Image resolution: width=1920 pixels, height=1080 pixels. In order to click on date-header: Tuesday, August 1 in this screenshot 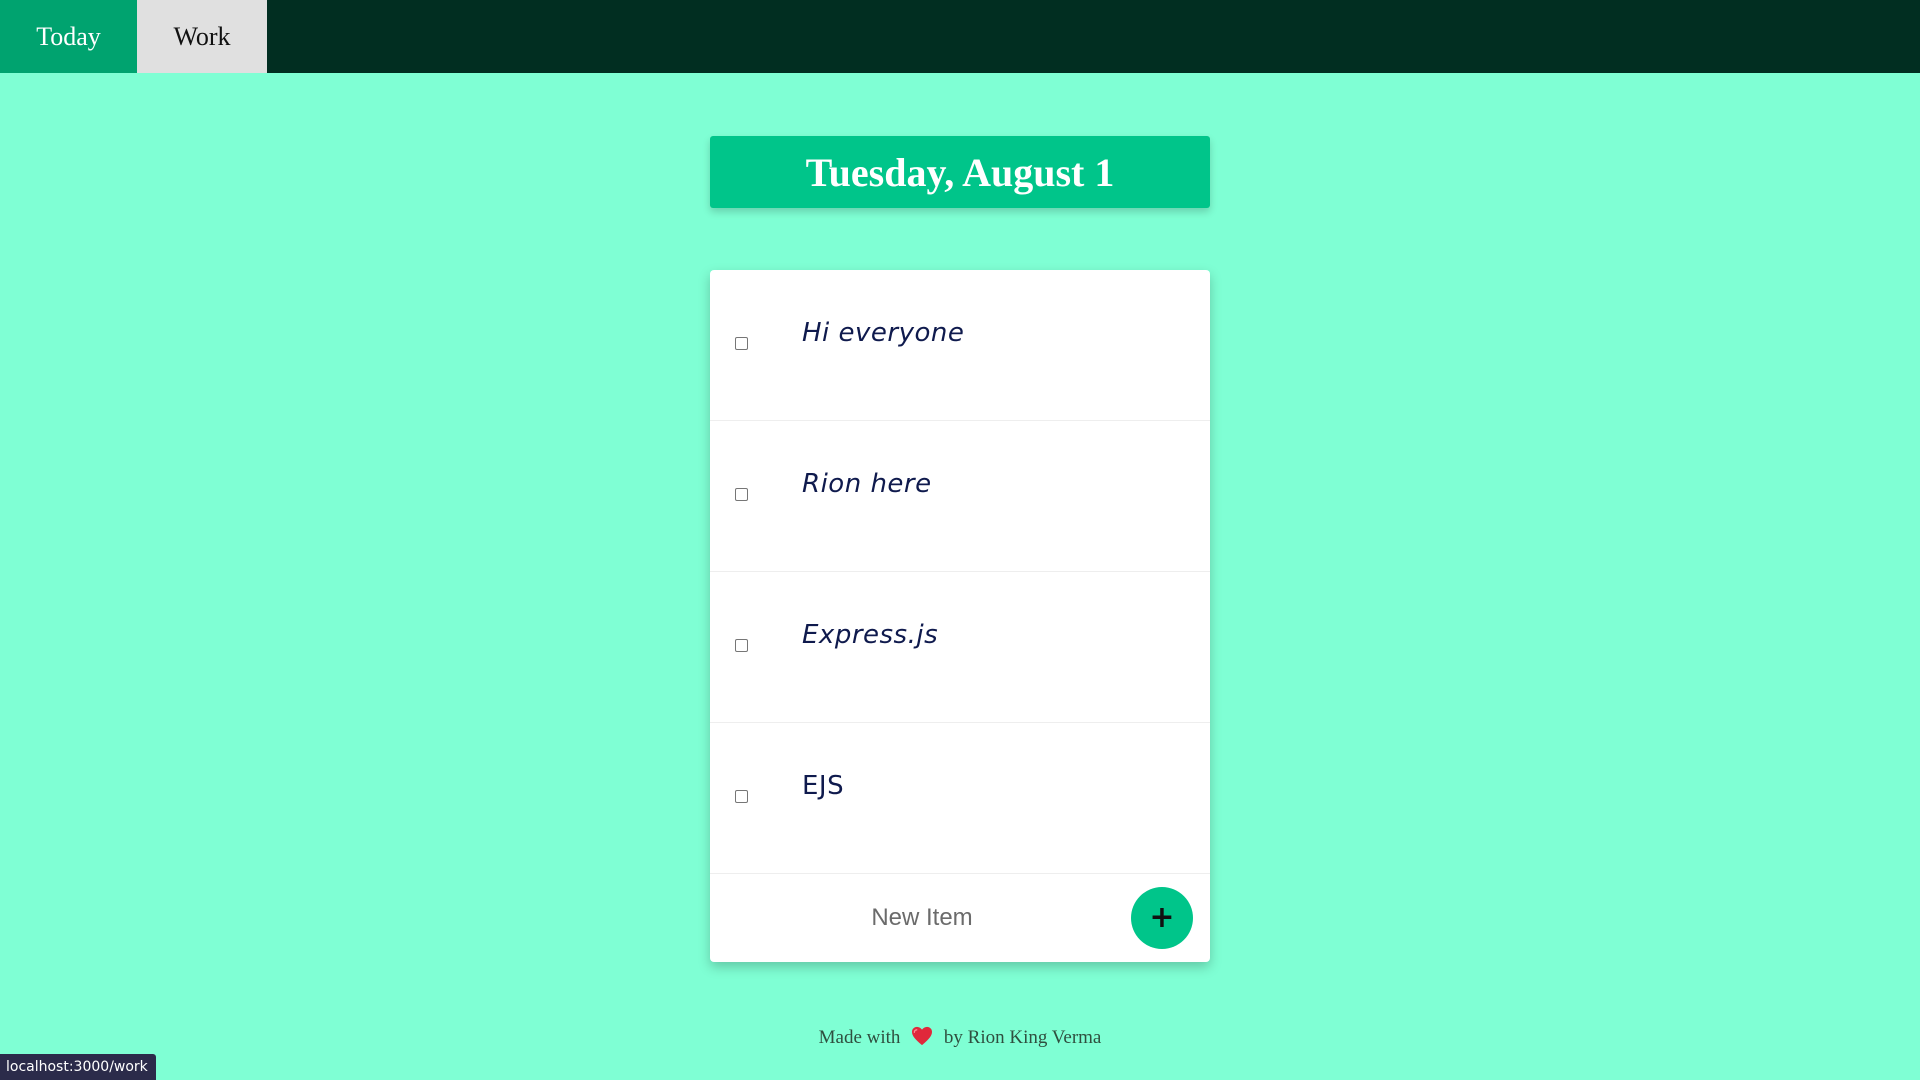, I will do `click(960, 172)`.